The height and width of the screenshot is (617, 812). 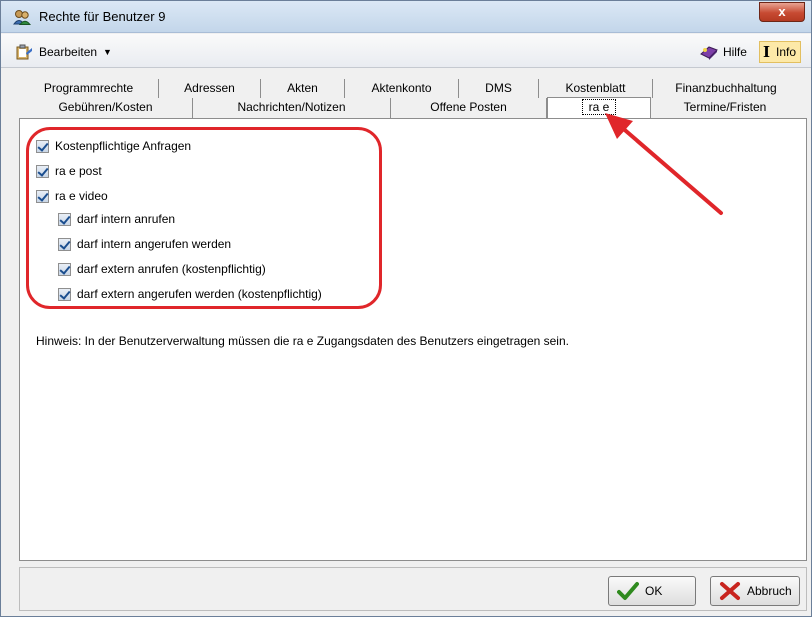 I want to click on close-icon: x, so click(x=782, y=11).